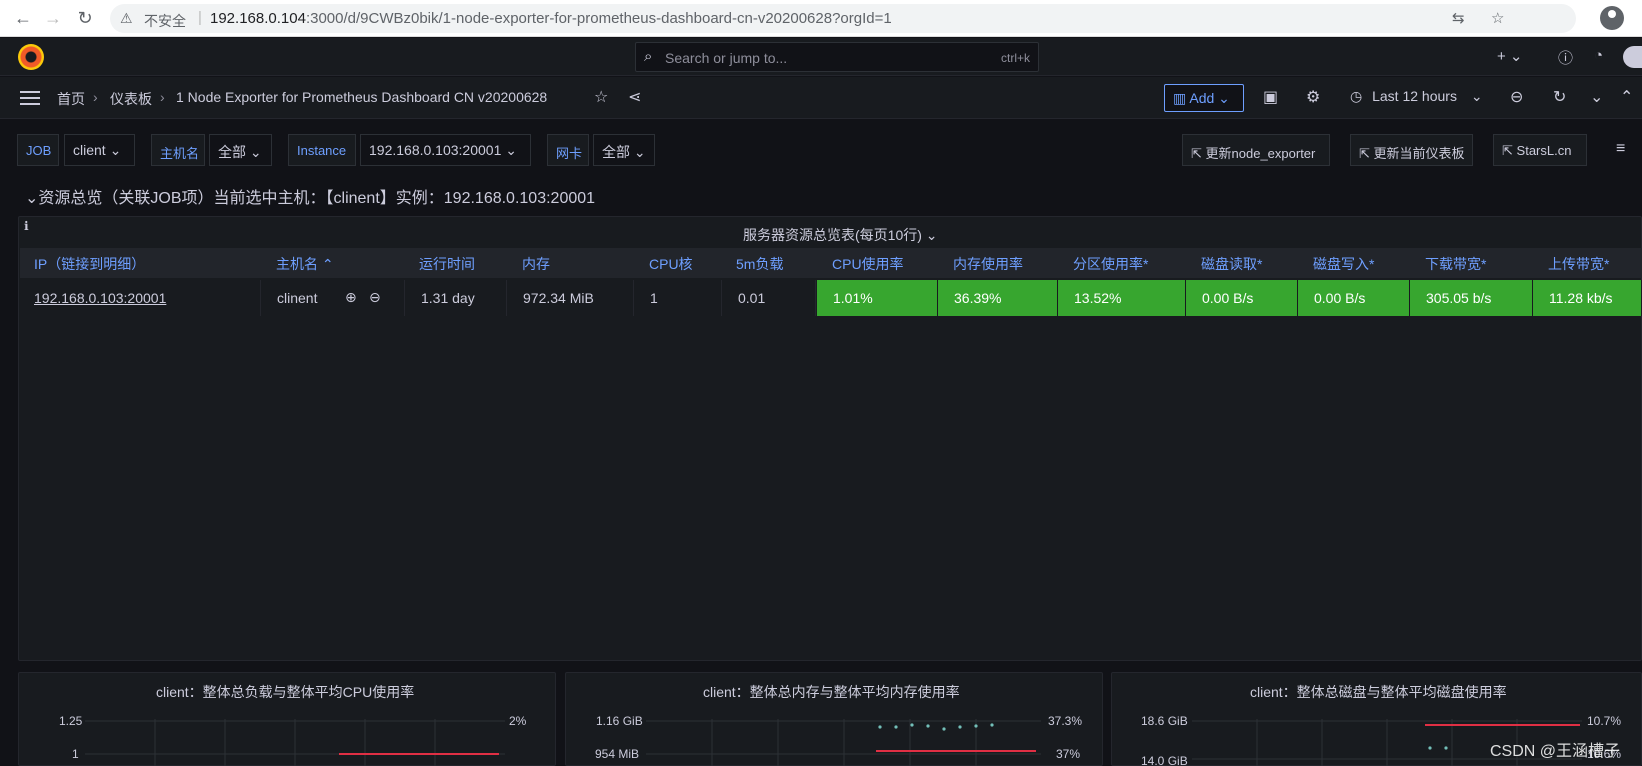  Describe the element at coordinates (297, 298) in the screenshot. I see `cell-value: clinent` at that location.